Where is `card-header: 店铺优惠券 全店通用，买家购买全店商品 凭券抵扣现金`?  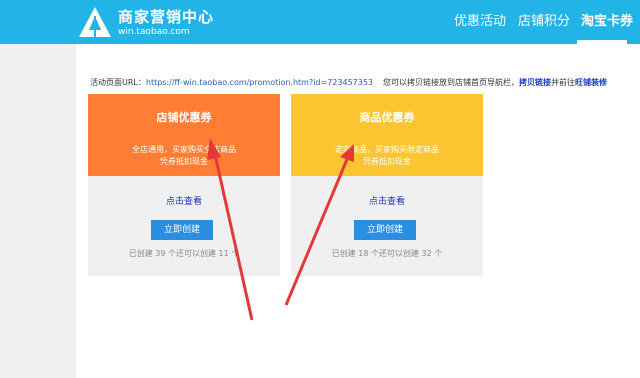 card-header: 店铺优惠券 全店通用，买家购买全店商品 凭券抵扣现金 is located at coordinates (184, 135).